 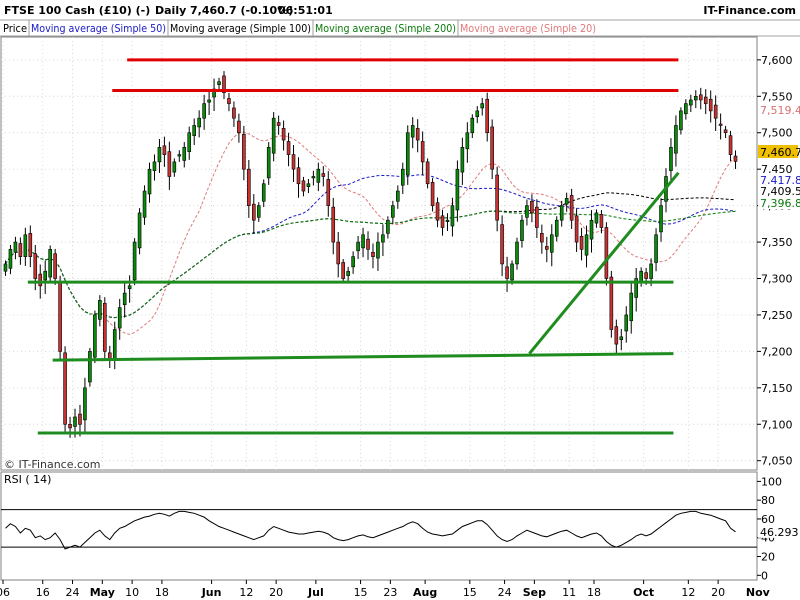 What do you see at coordinates (370, 530) in the screenshot?
I see `rsi-line` at bounding box center [370, 530].